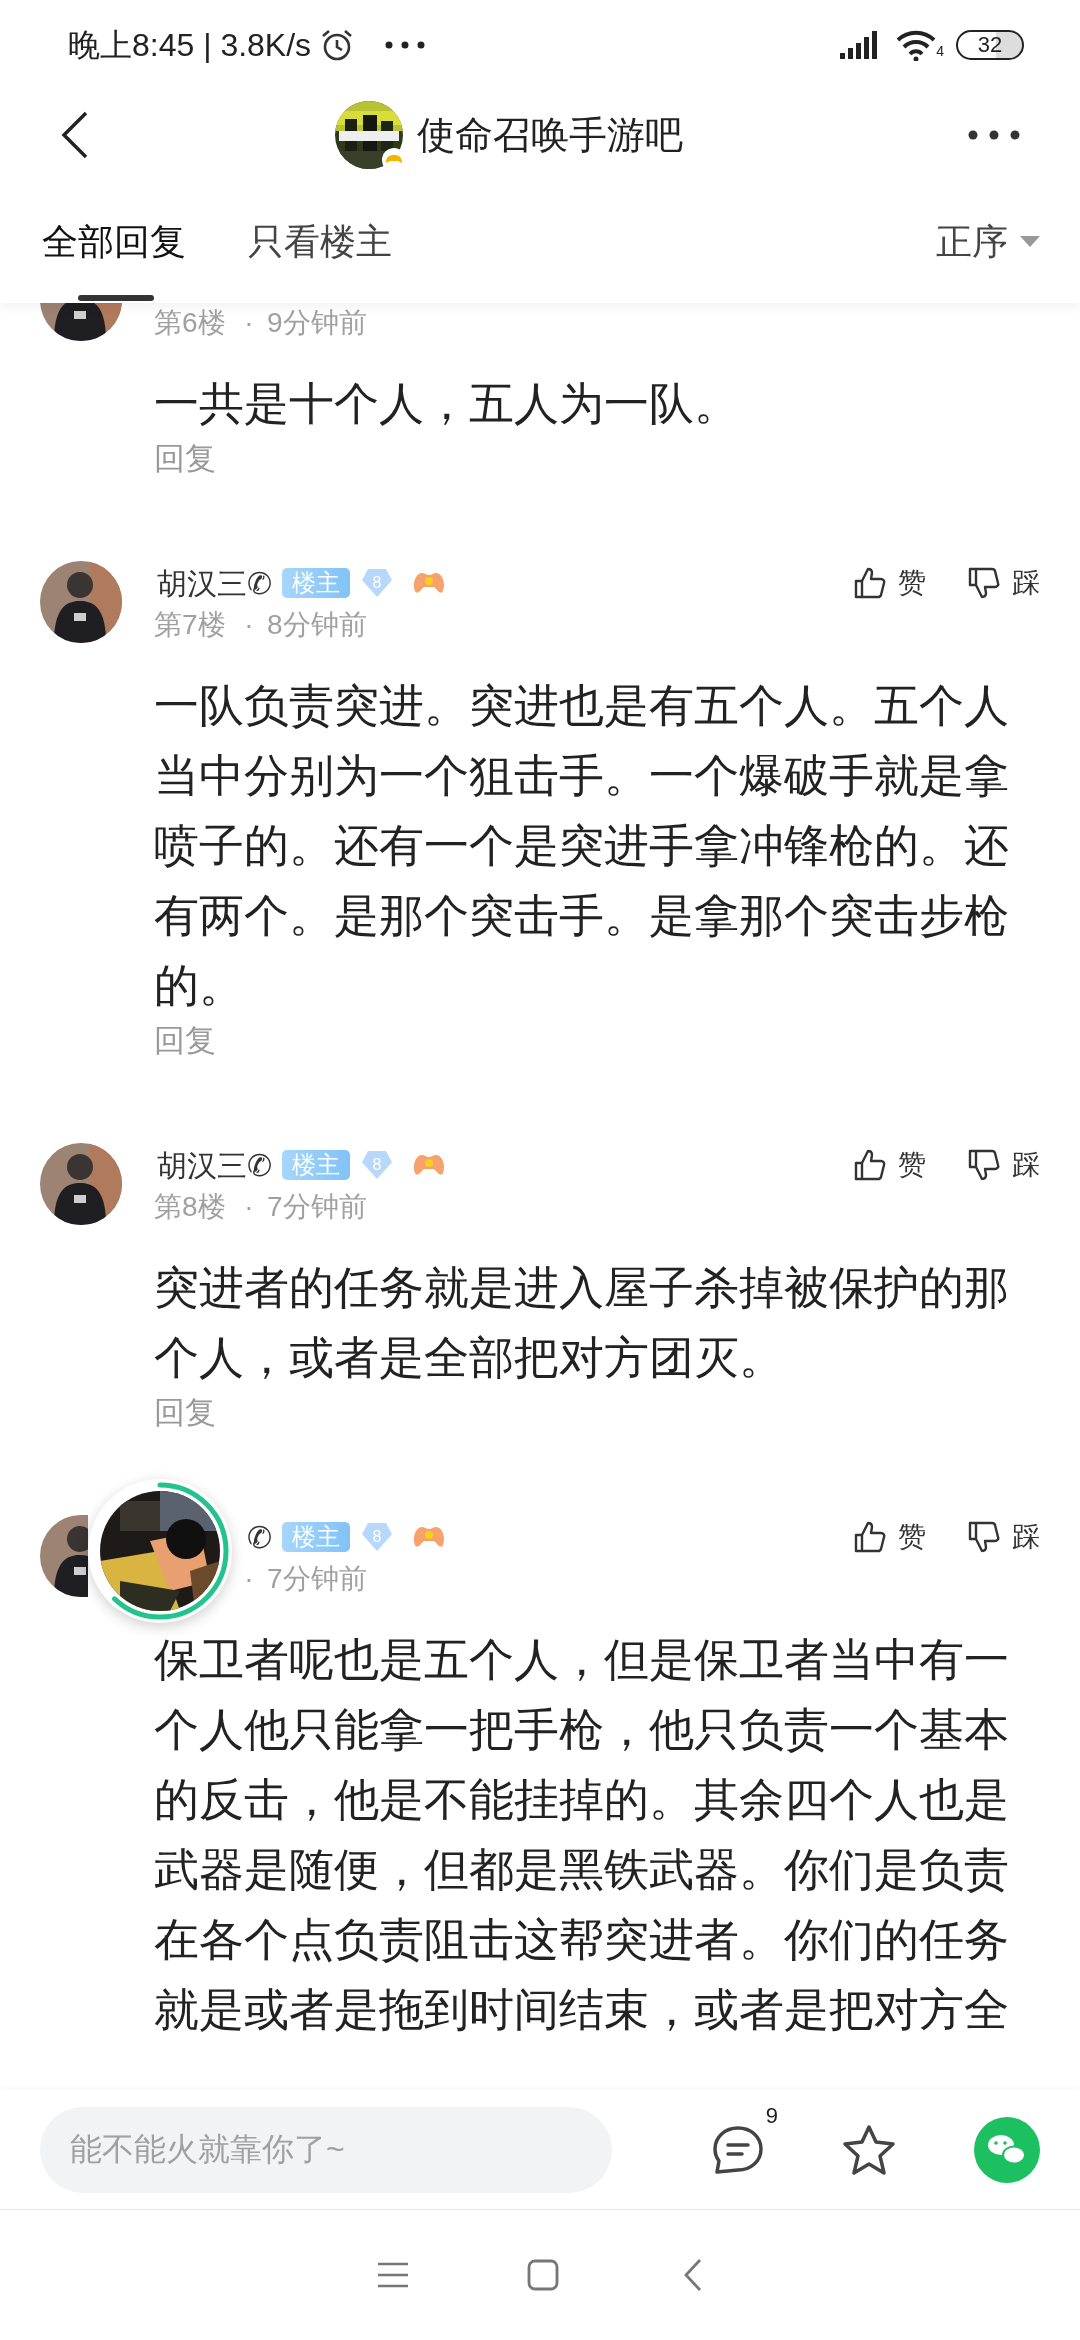 The image size is (1080, 2340). I want to click on floor-number: 第7楼, so click(190, 624).